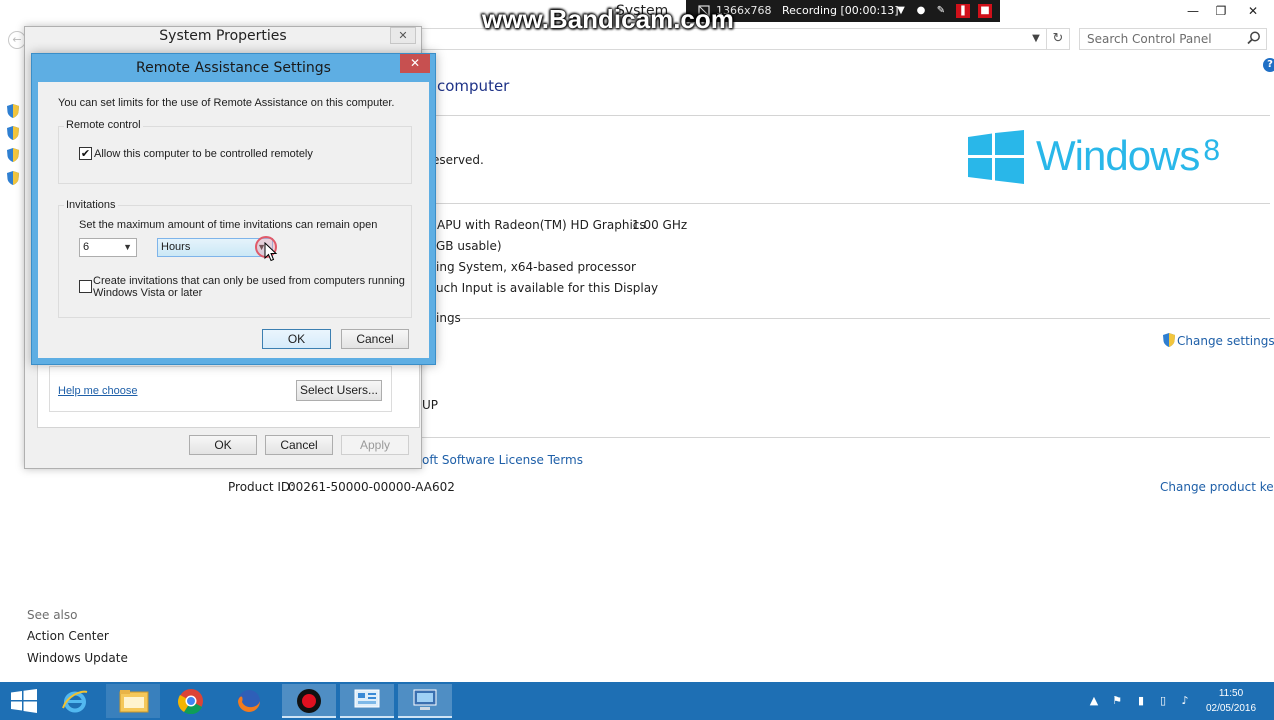 Image resolution: width=1274 pixels, height=720 pixels. Describe the element at coordinates (52, 615) in the screenshot. I see `see-also-heading: See also` at that location.